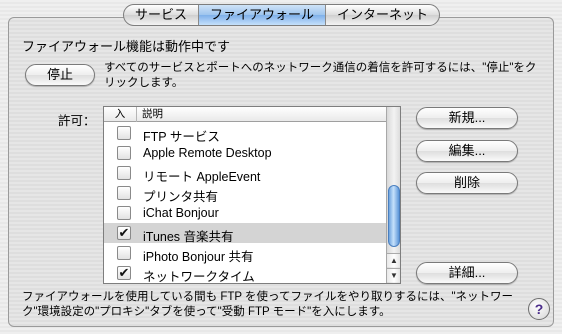 The image size is (562, 334). I want to click on column-header-enabled: 入, so click(120, 114).